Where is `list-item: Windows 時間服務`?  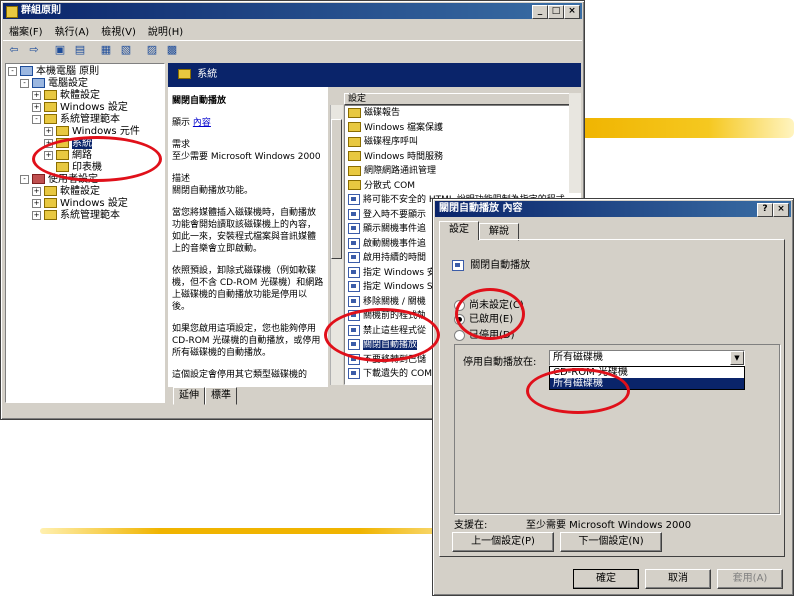
list-item: Windows 時間服務 is located at coordinates (395, 157).